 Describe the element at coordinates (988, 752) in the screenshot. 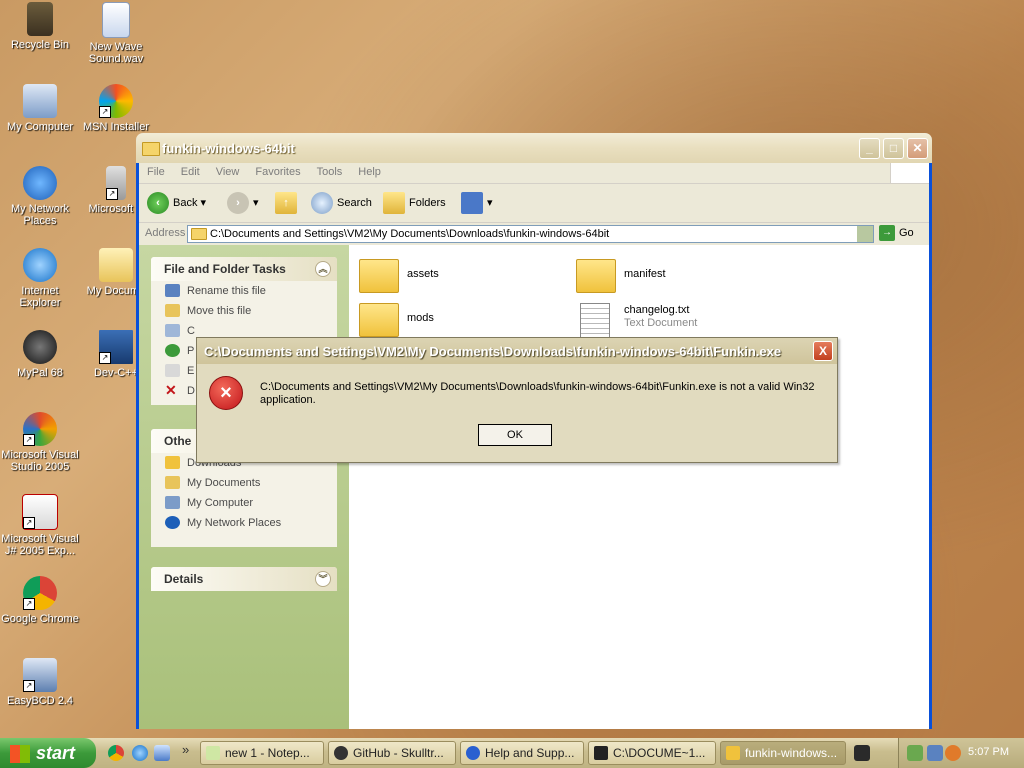

I see `clock: 5:07 PM` at that location.